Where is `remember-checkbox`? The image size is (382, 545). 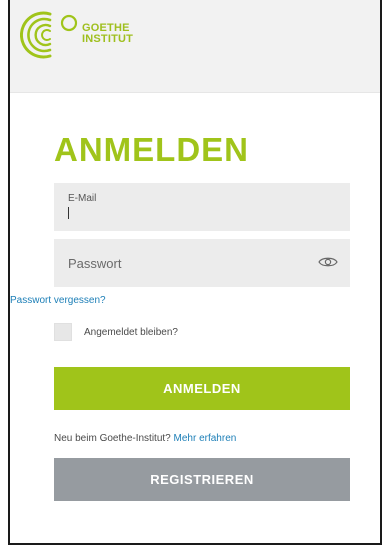
remember-checkbox is located at coordinates (63, 332).